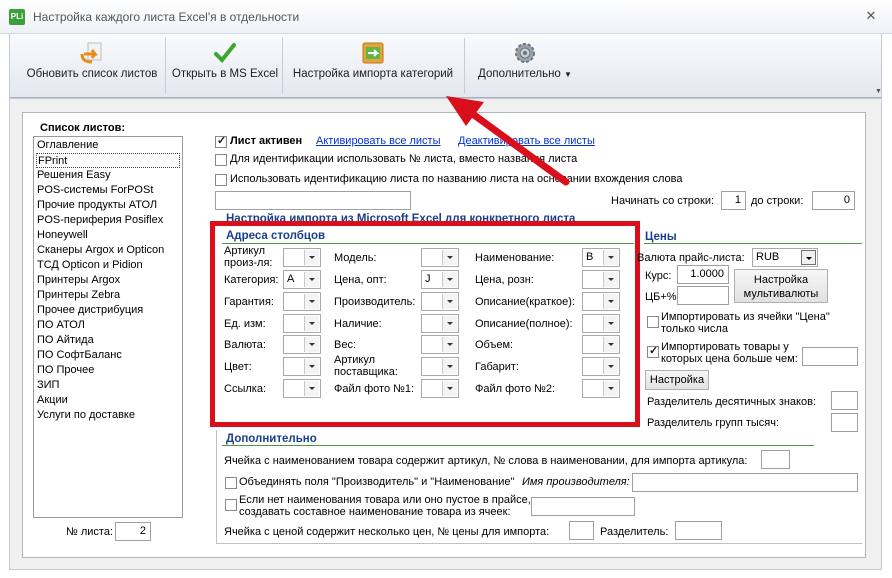 This screenshot has width=892, height=578. Describe the element at coordinates (221, 141) in the screenshot. I see `sheet-active-checkbox` at that location.